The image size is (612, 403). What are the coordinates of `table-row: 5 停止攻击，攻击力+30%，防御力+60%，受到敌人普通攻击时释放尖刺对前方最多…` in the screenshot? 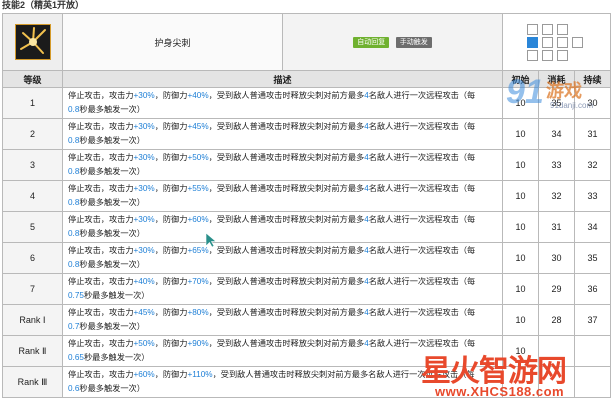 It's located at (307, 227).